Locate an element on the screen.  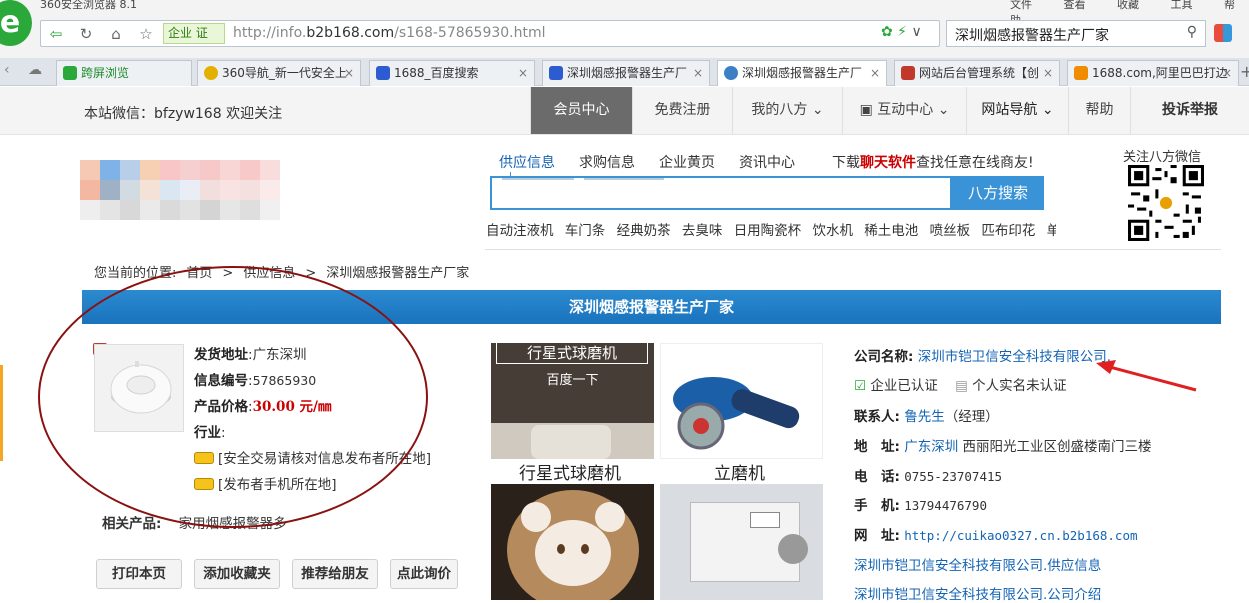
enterprise-cert-badge: 企业 证 is located at coordinates (194, 33).